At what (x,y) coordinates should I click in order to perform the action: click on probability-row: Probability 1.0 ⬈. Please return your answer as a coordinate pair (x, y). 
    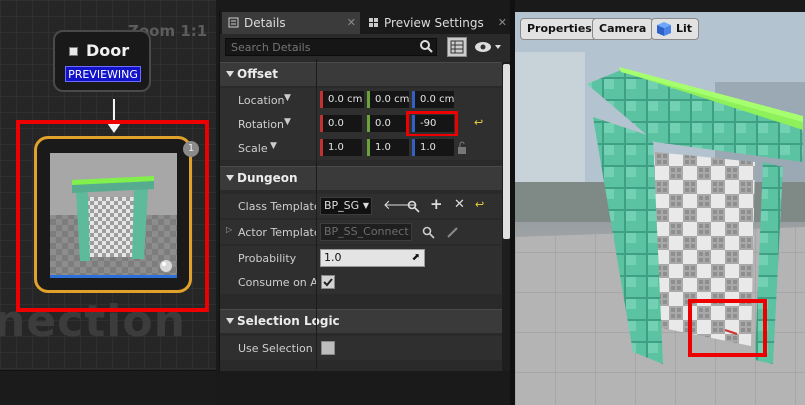
    Looking at the image, I should click on (361, 258).